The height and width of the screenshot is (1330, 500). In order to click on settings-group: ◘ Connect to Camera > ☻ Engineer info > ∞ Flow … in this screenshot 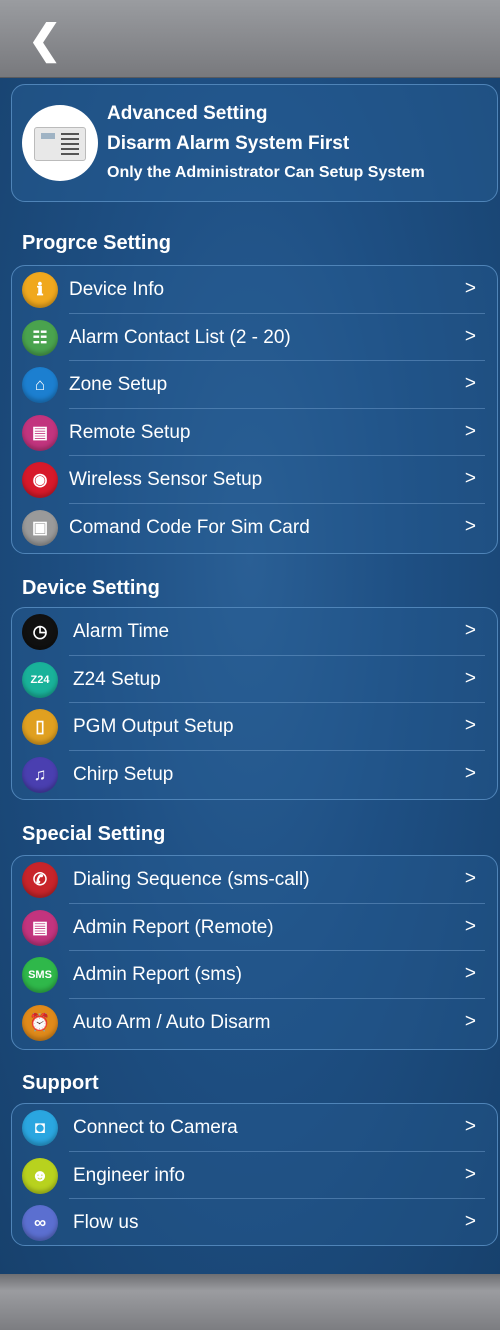, I will do `click(254, 1174)`.